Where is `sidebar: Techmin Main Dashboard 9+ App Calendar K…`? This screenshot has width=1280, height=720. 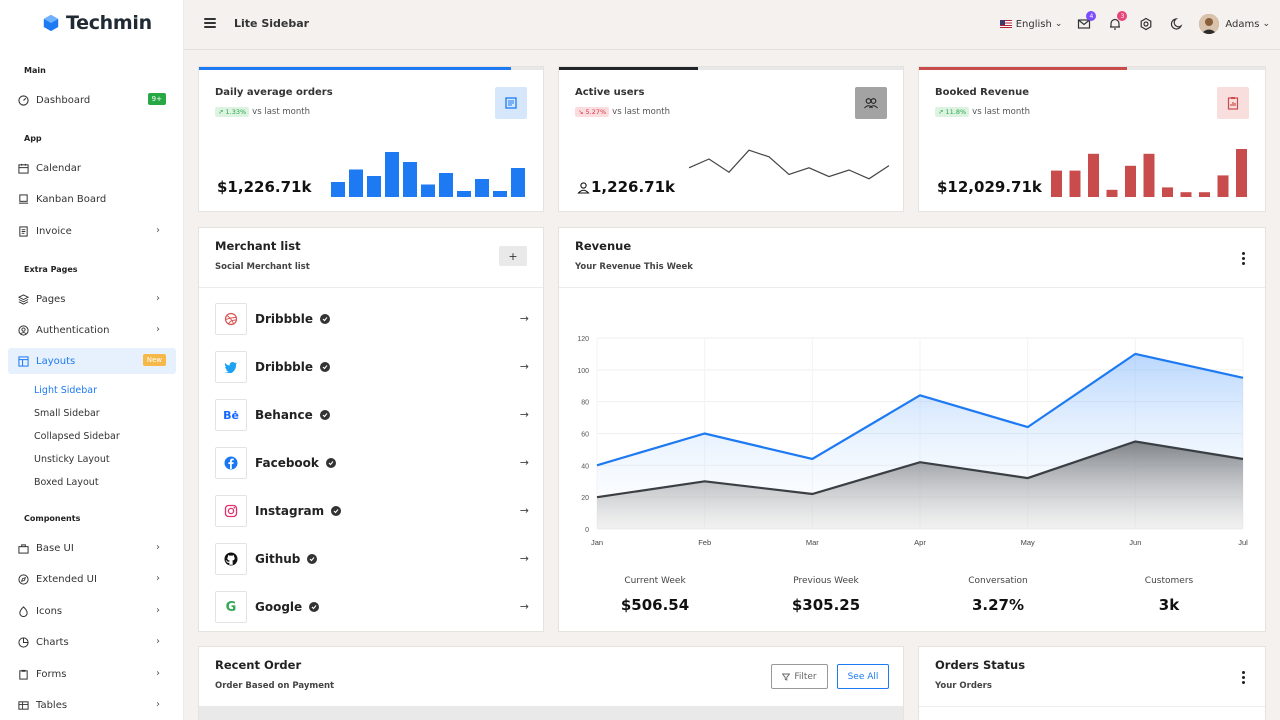
sidebar: Techmin Main Dashboard 9+ App Calendar K… is located at coordinates (92, 360).